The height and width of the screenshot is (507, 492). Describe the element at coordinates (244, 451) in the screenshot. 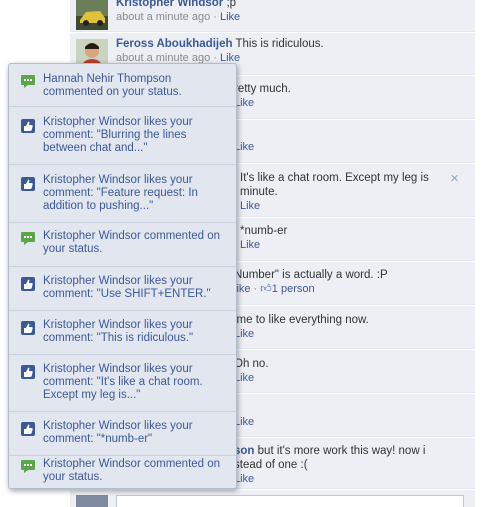

I see `comment-author-link: son` at that location.